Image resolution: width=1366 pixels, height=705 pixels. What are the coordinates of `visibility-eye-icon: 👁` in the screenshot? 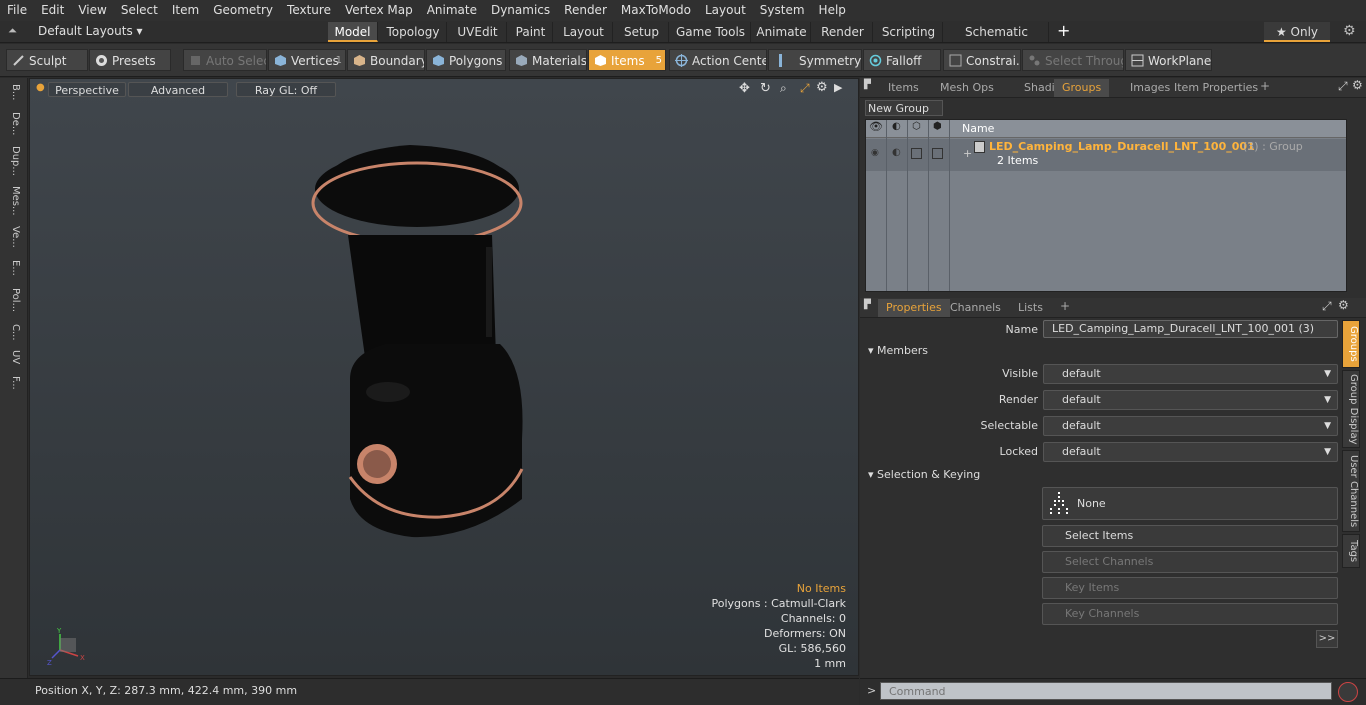 It's located at (876, 126).